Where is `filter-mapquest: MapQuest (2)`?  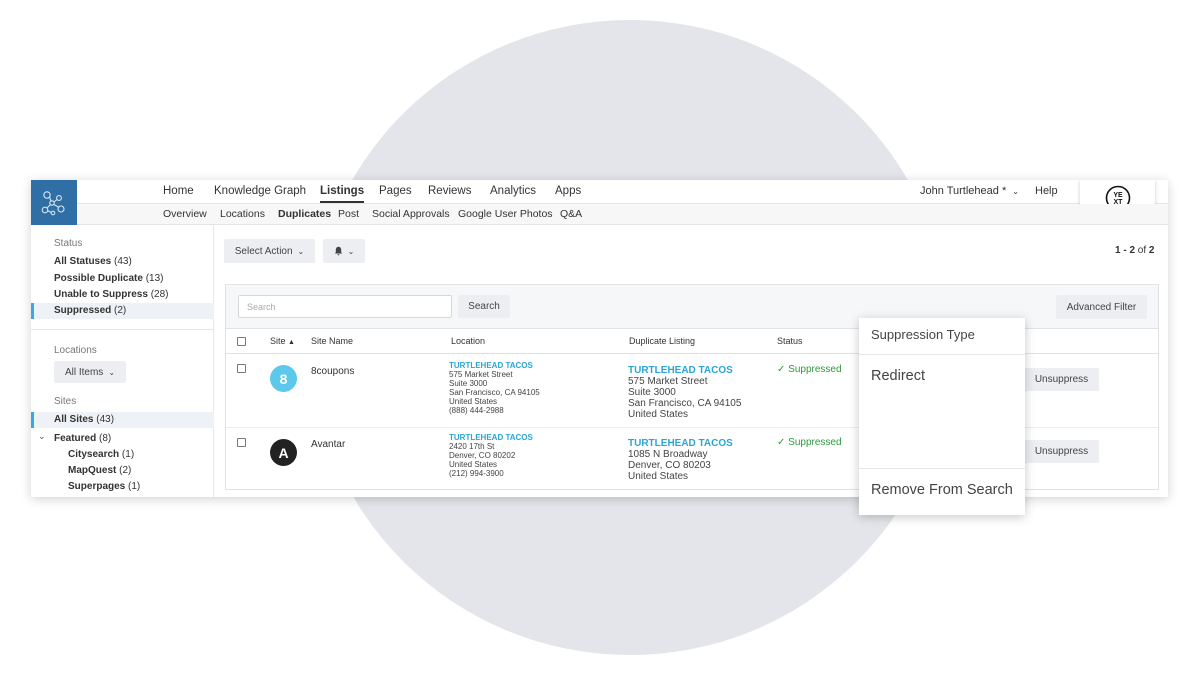
filter-mapquest: MapQuest (2) is located at coordinates (99, 470).